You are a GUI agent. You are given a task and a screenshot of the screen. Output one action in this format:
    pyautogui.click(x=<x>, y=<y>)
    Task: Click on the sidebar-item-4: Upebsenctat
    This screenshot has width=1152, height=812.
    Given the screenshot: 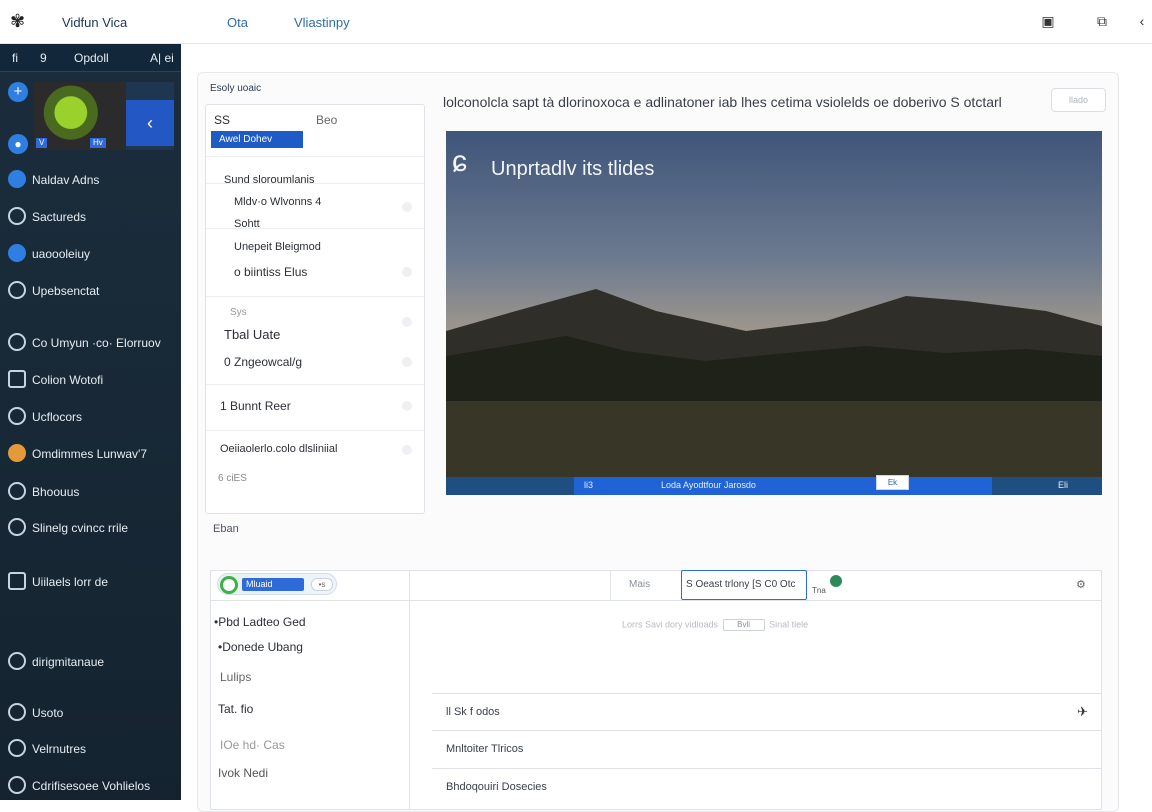 What is the action you would take?
    pyautogui.click(x=90, y=291)
    